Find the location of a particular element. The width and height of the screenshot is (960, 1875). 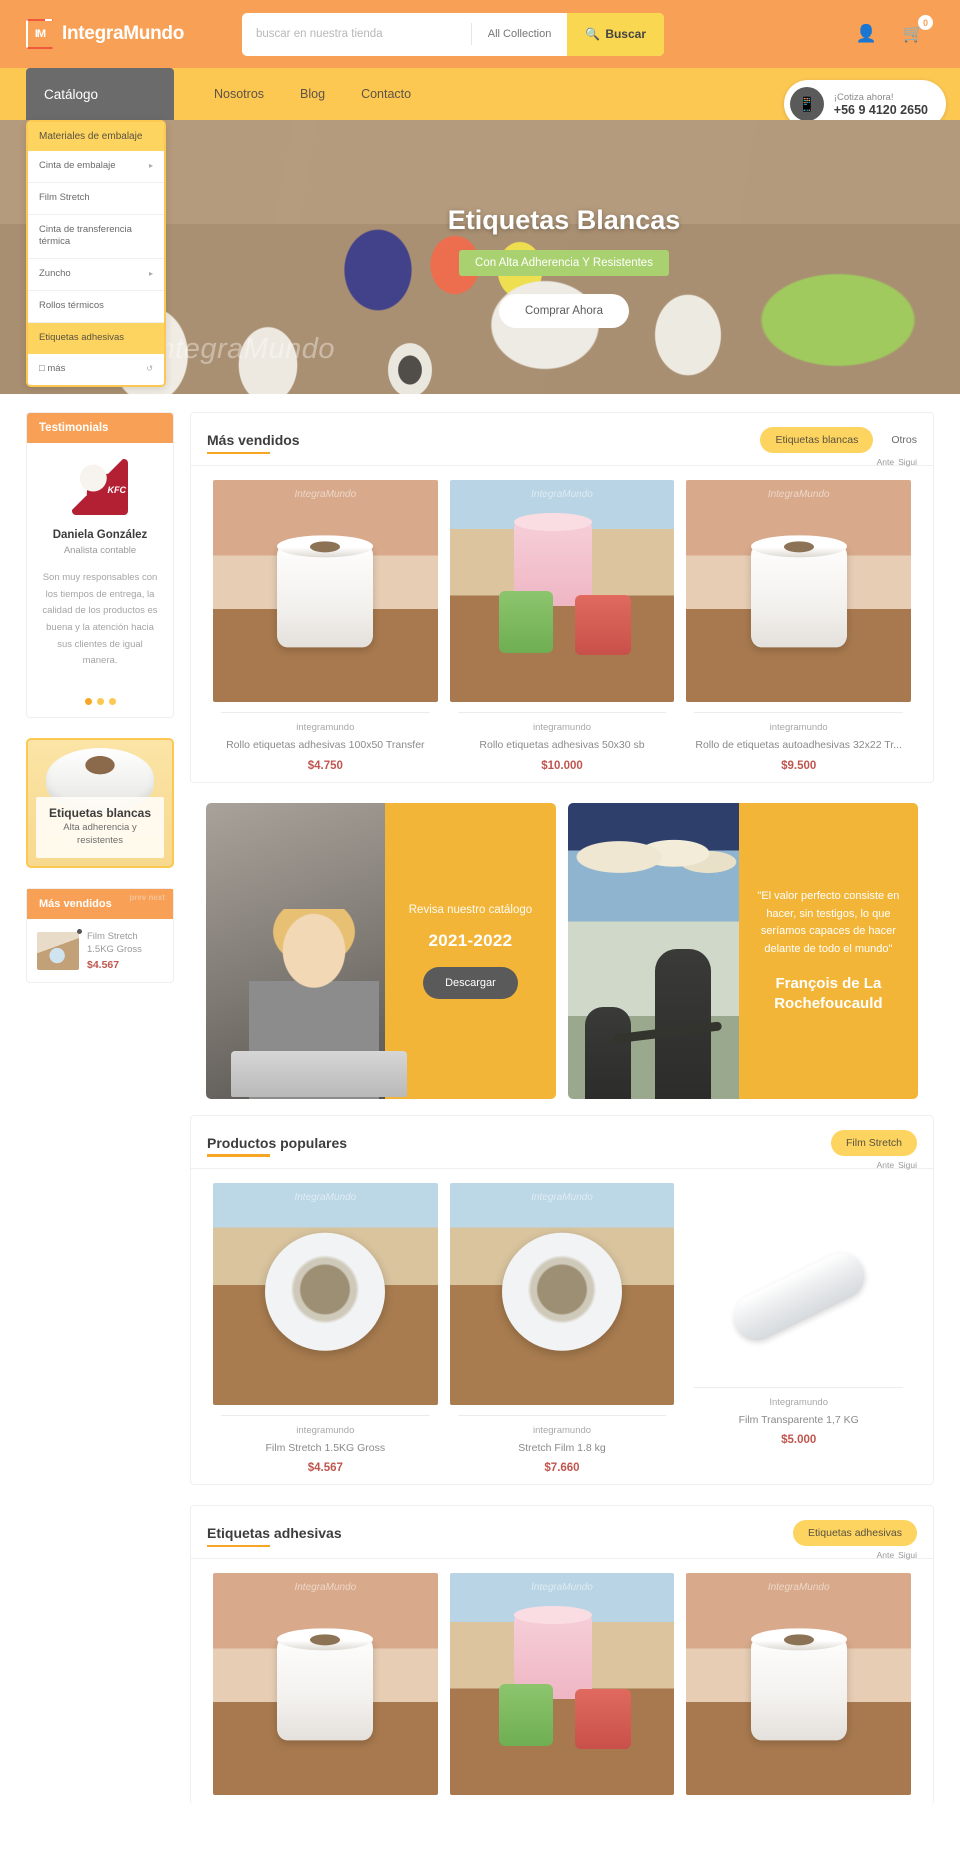

sidemenu-item-film-stretch: Film Stretch is located at coordinates (96, 199).